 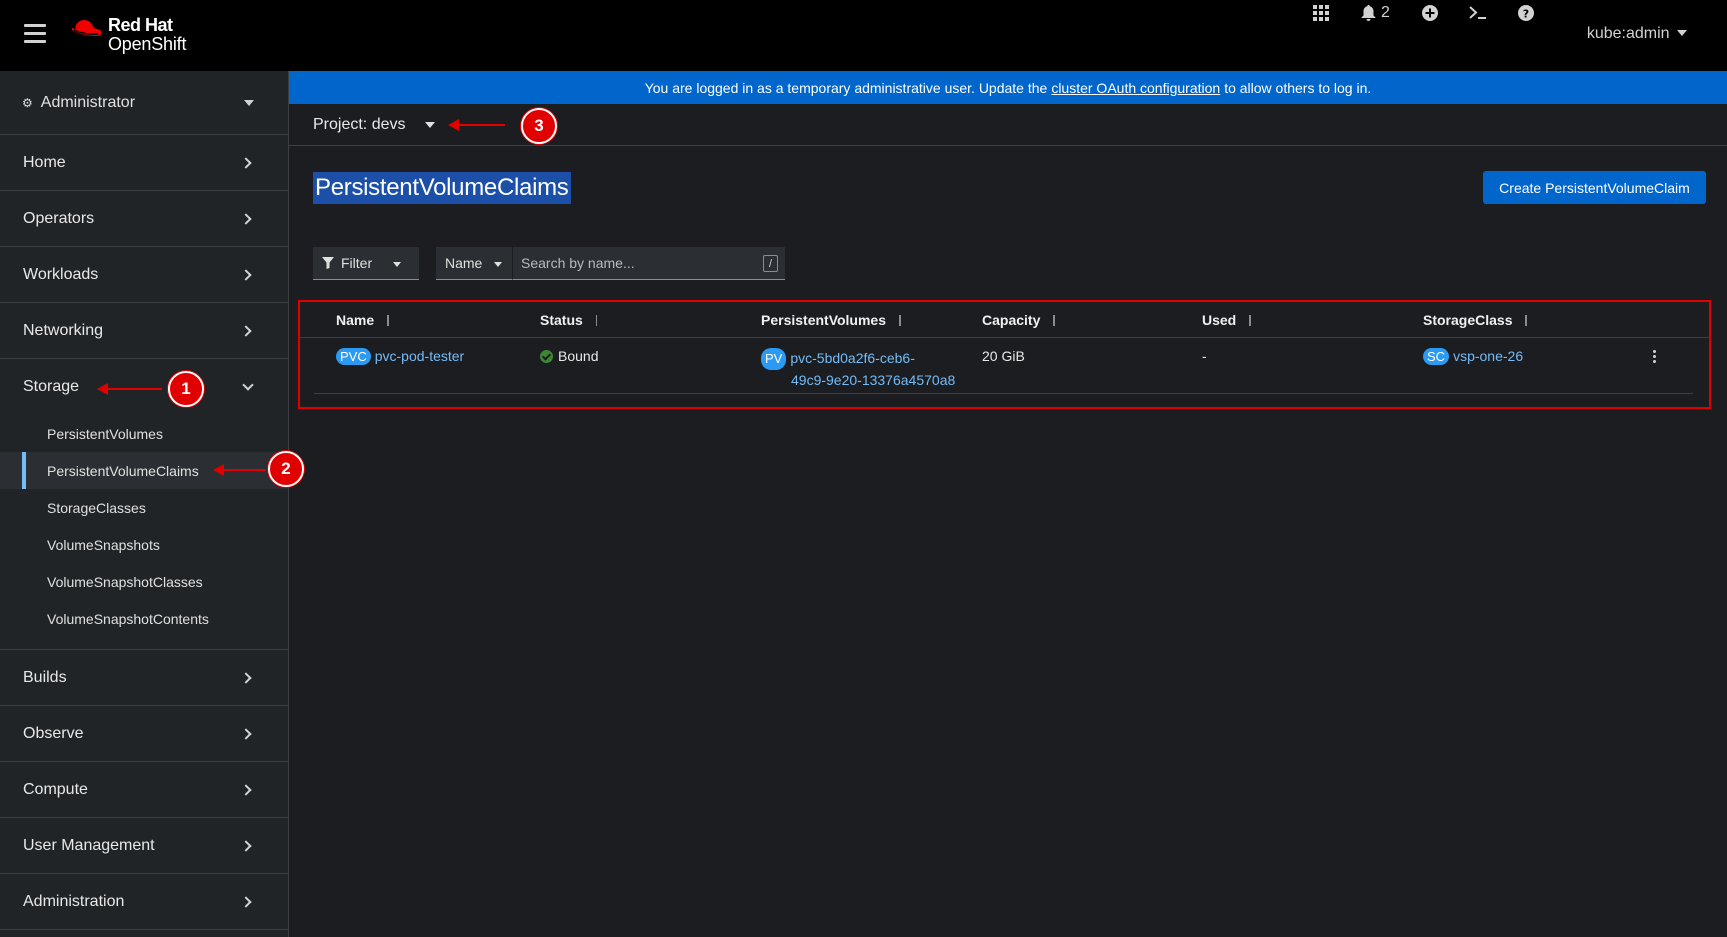 I want to click on sidebar-item-networking: Networking, so click(x=144, y=331).